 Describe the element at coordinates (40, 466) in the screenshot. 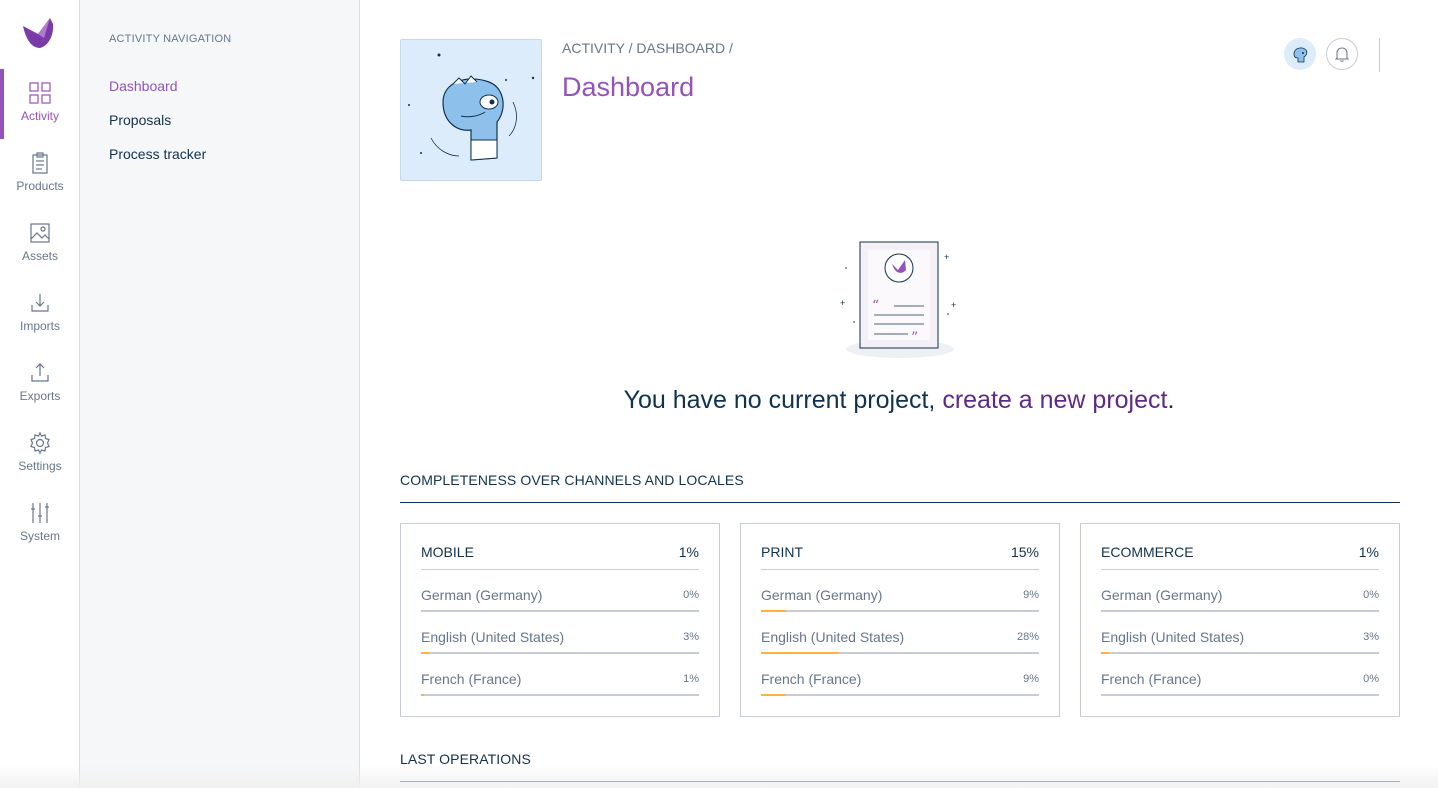

I see `nav-item-label: Settings` at that location.